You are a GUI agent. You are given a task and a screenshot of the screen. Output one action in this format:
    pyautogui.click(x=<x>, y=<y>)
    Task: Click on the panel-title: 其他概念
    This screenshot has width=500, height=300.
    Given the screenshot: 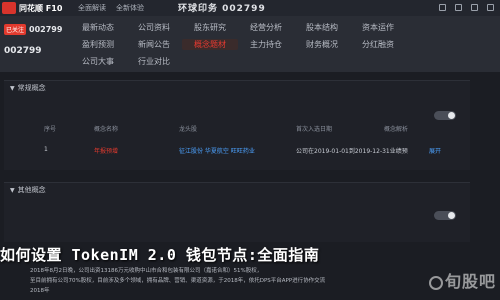 What is the action you would take?
    pyautogui.click(x=31, y=190)
    